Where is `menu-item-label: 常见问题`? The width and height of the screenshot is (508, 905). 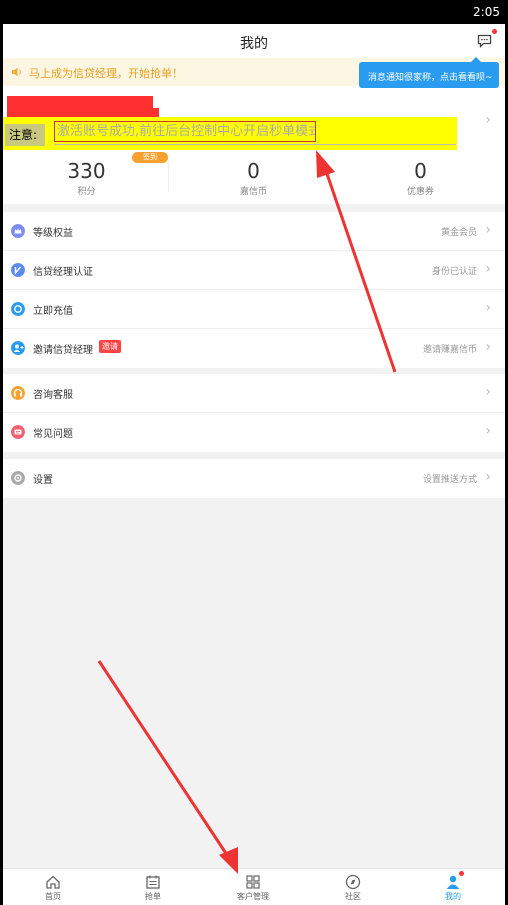 menu-item-label: 常见问题 is located at coordinates (53, 434).